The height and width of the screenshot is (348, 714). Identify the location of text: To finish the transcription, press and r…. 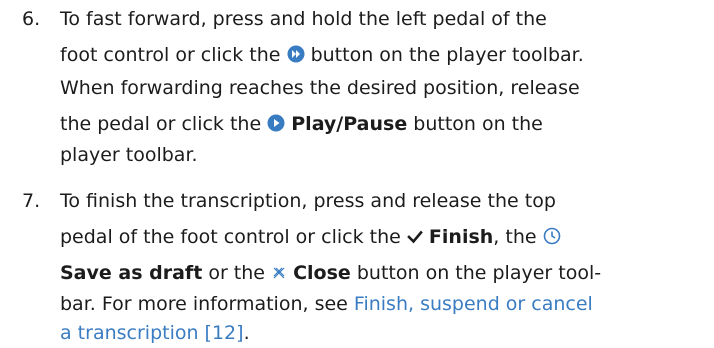
(308, 201).